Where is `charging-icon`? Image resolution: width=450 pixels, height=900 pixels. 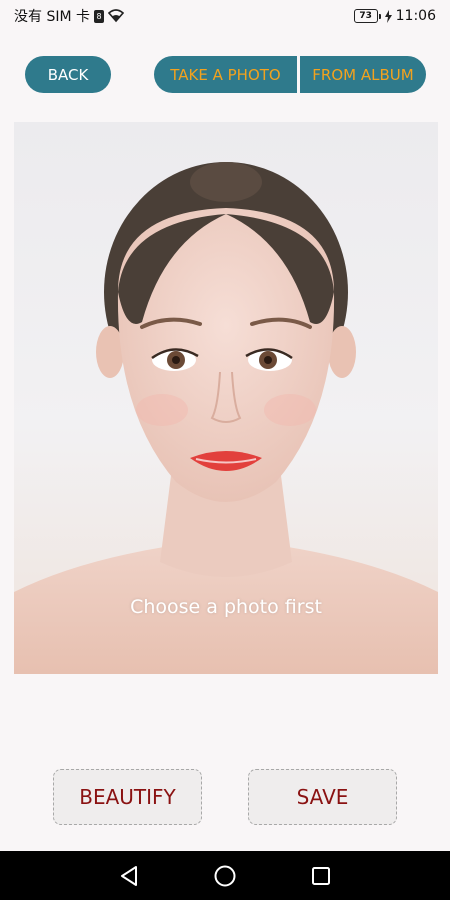 charging-icon is located at coordinates (388, 16).